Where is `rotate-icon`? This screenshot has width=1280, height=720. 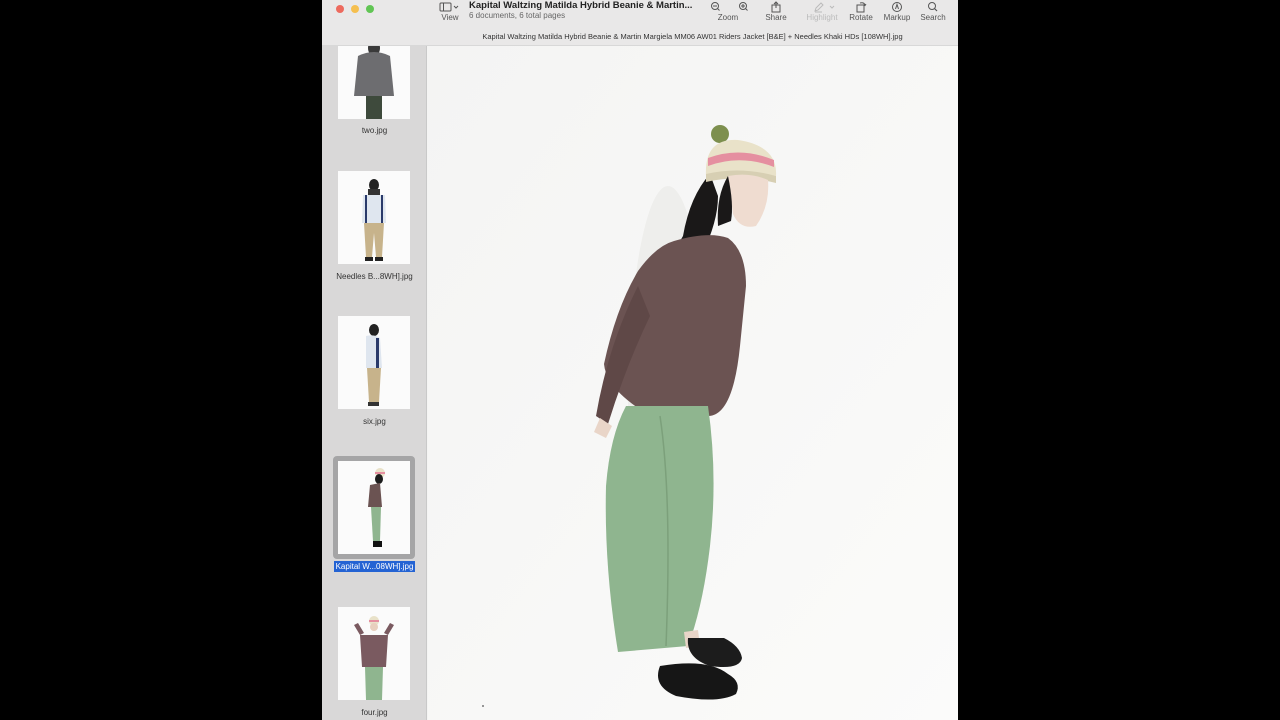
rotate-icon is located at coordinates (861, 7).